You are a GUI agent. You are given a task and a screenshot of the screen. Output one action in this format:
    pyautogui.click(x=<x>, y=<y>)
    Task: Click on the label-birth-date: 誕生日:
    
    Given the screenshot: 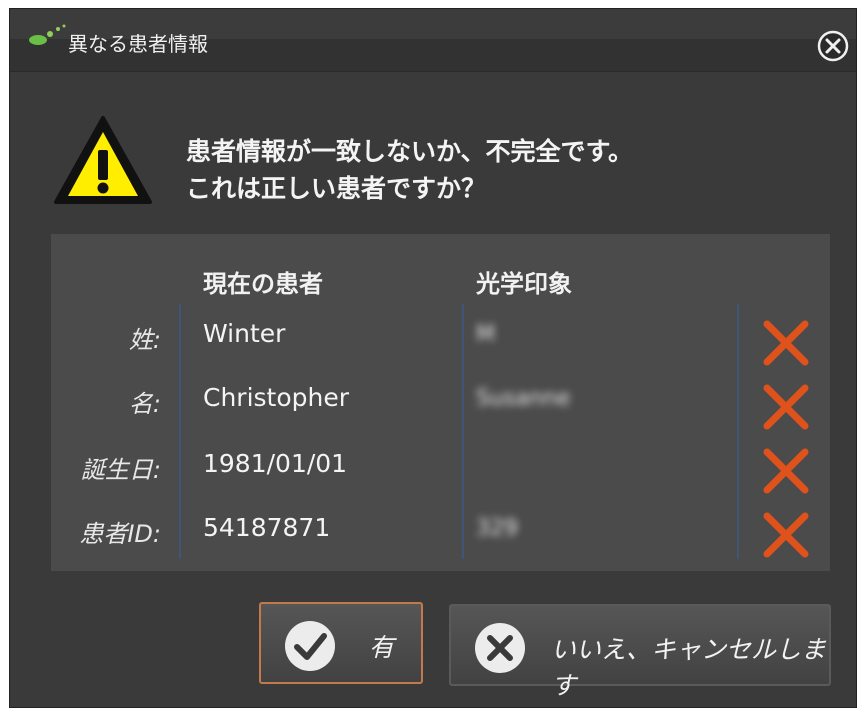 What is the action you would take?
    pyautogui.click(x=120, y=470)
    